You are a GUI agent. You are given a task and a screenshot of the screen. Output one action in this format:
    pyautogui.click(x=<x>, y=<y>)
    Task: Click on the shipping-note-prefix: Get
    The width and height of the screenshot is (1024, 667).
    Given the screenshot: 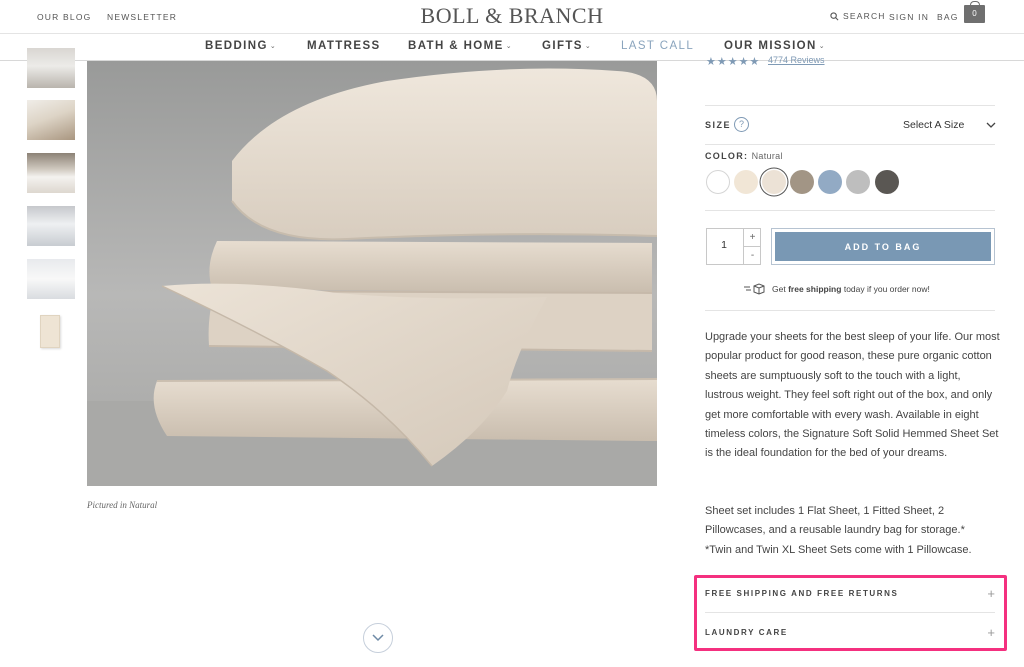 What is the action you would take?
    pyautogui.click(x=779, y=289)
    